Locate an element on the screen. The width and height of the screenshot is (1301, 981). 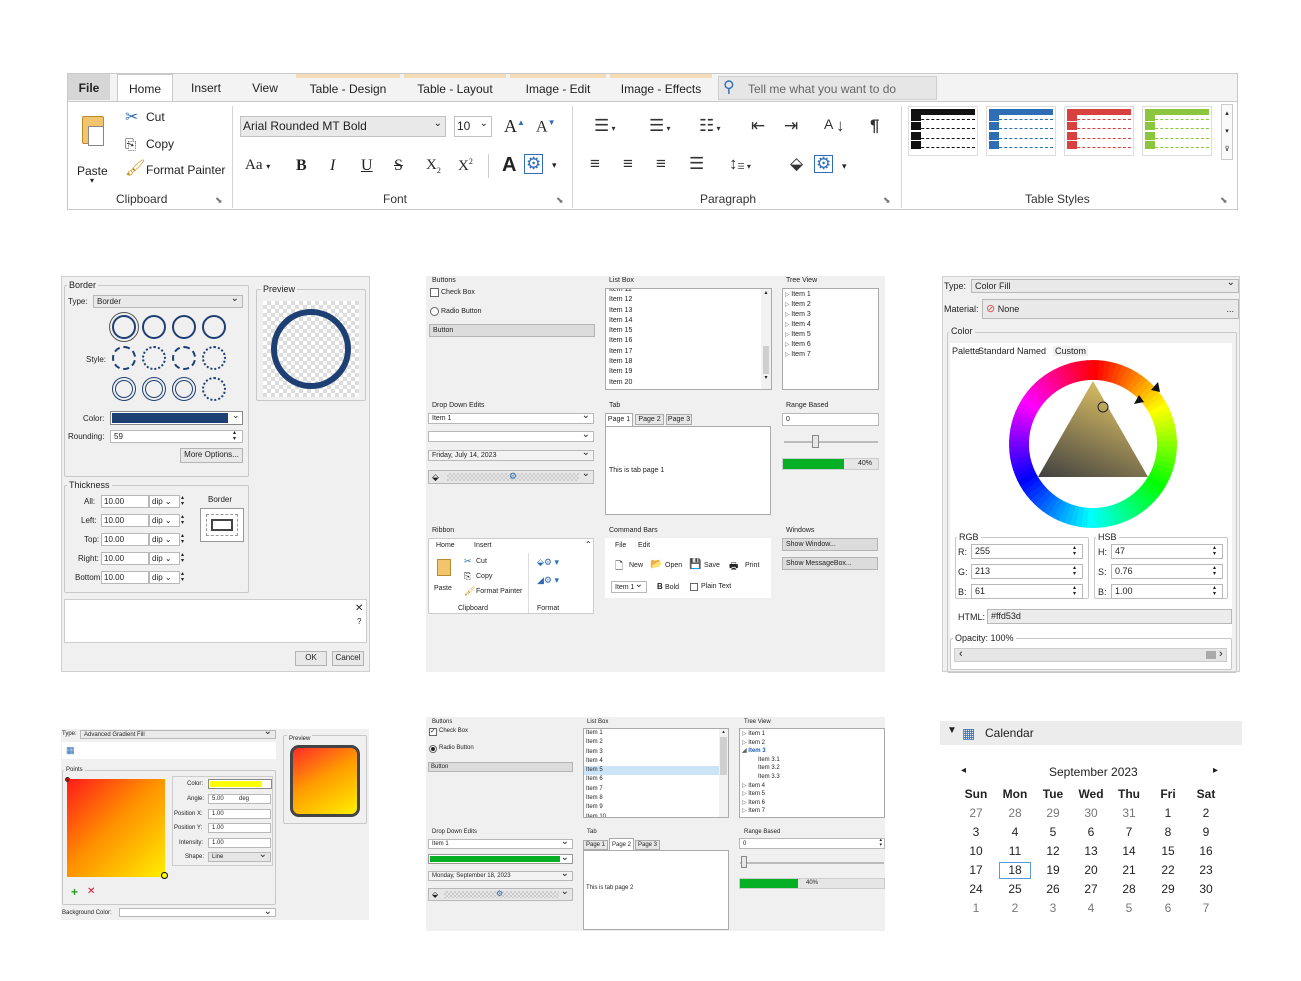
tab-page-1: Page 1 is located at coordinates (595, 845).